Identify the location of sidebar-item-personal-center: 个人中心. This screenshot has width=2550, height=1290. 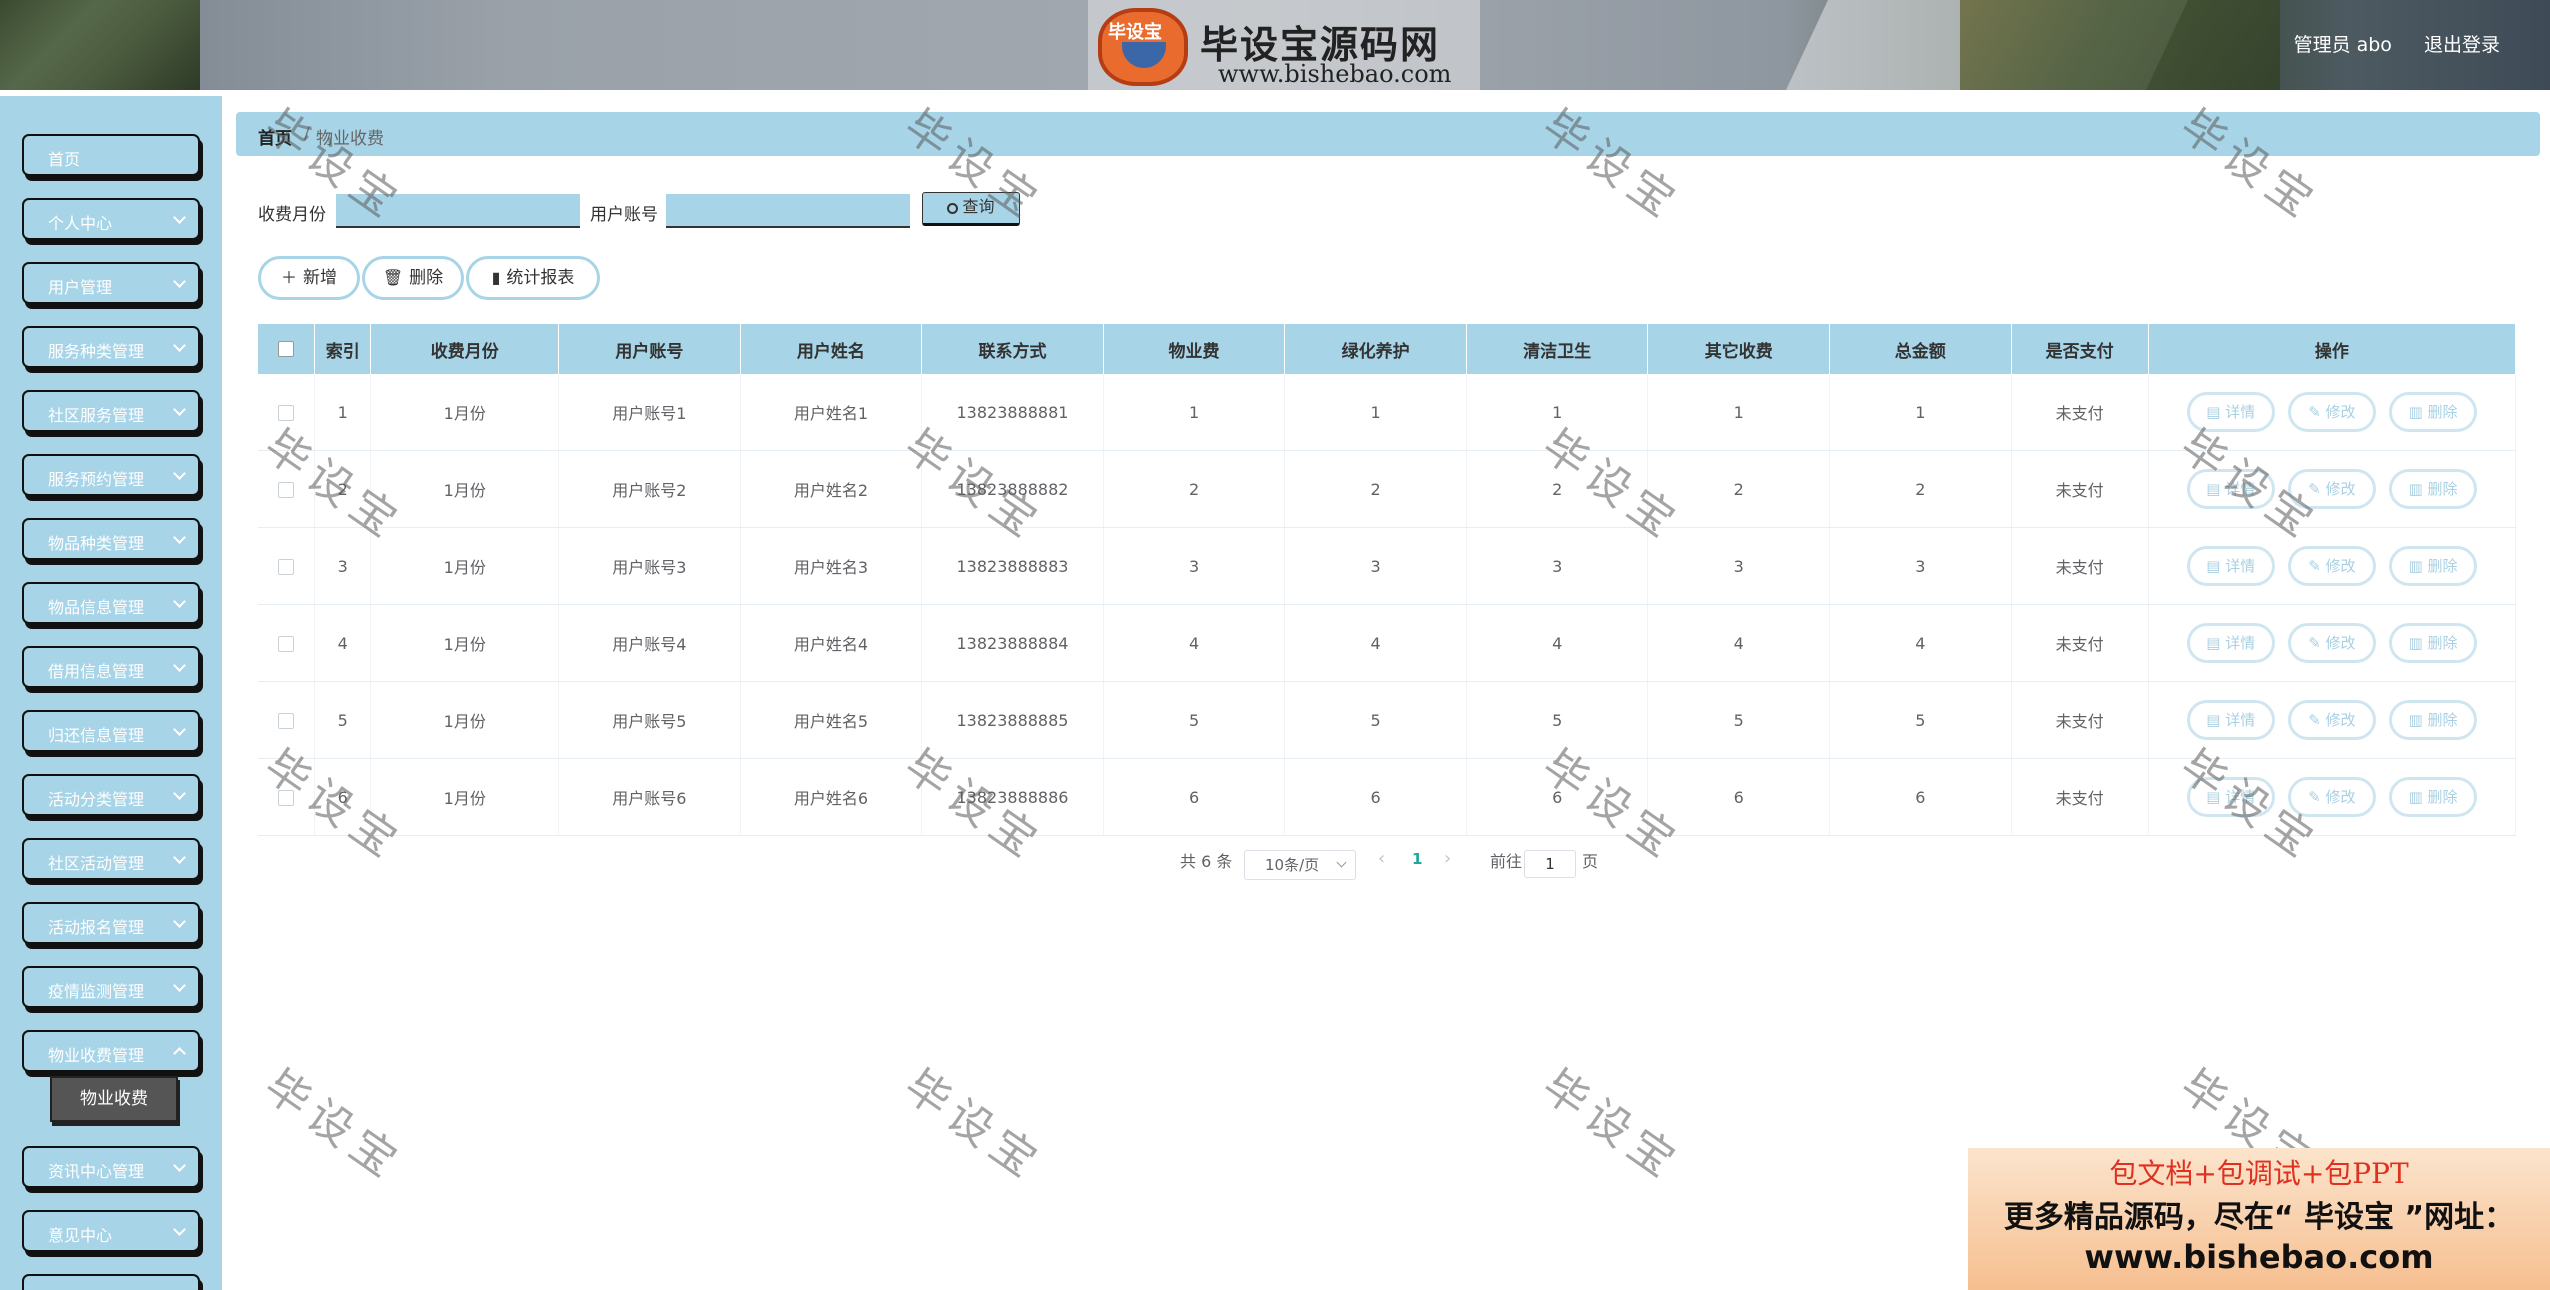
(111, 219).